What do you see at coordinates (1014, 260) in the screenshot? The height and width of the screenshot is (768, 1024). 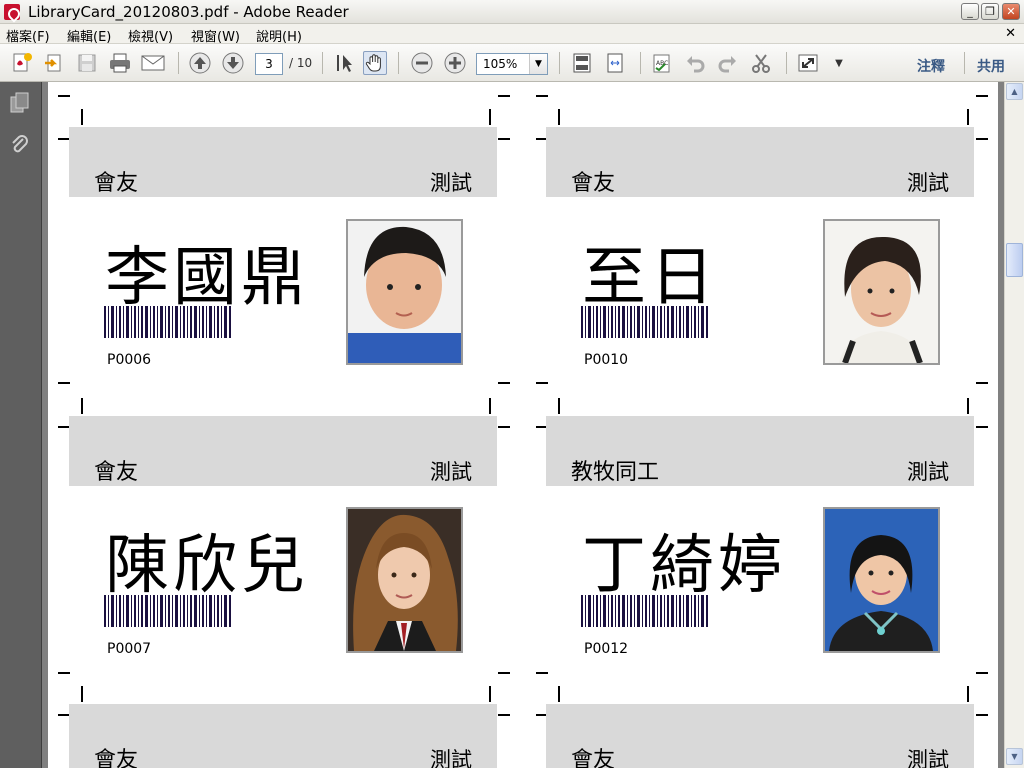 I see `scrollbar-thumb` at bounding box center [1014, 260].